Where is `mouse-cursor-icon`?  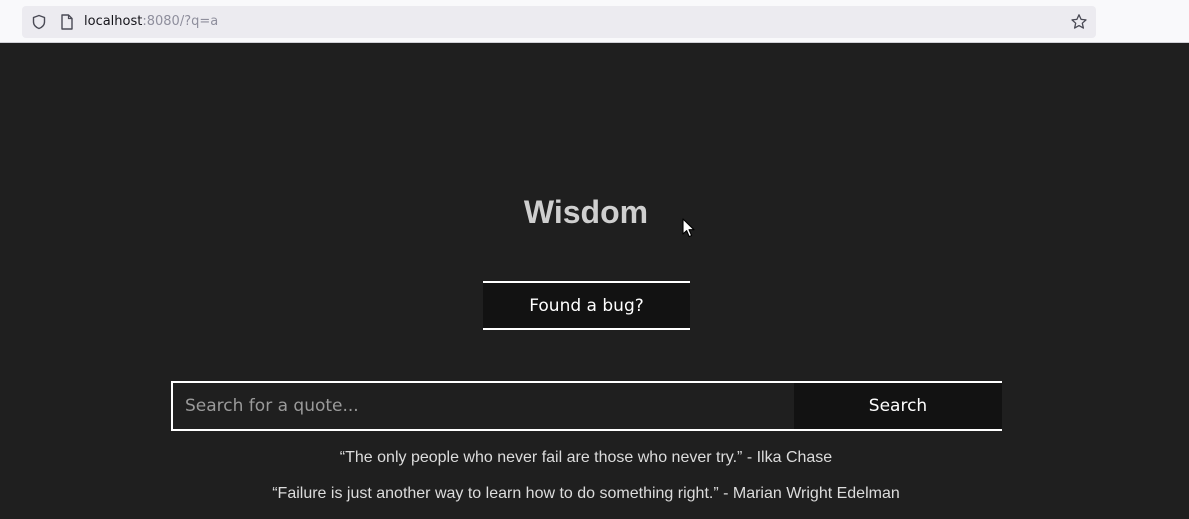 mouse-cursor-icon is located at coordinates (688, 228).